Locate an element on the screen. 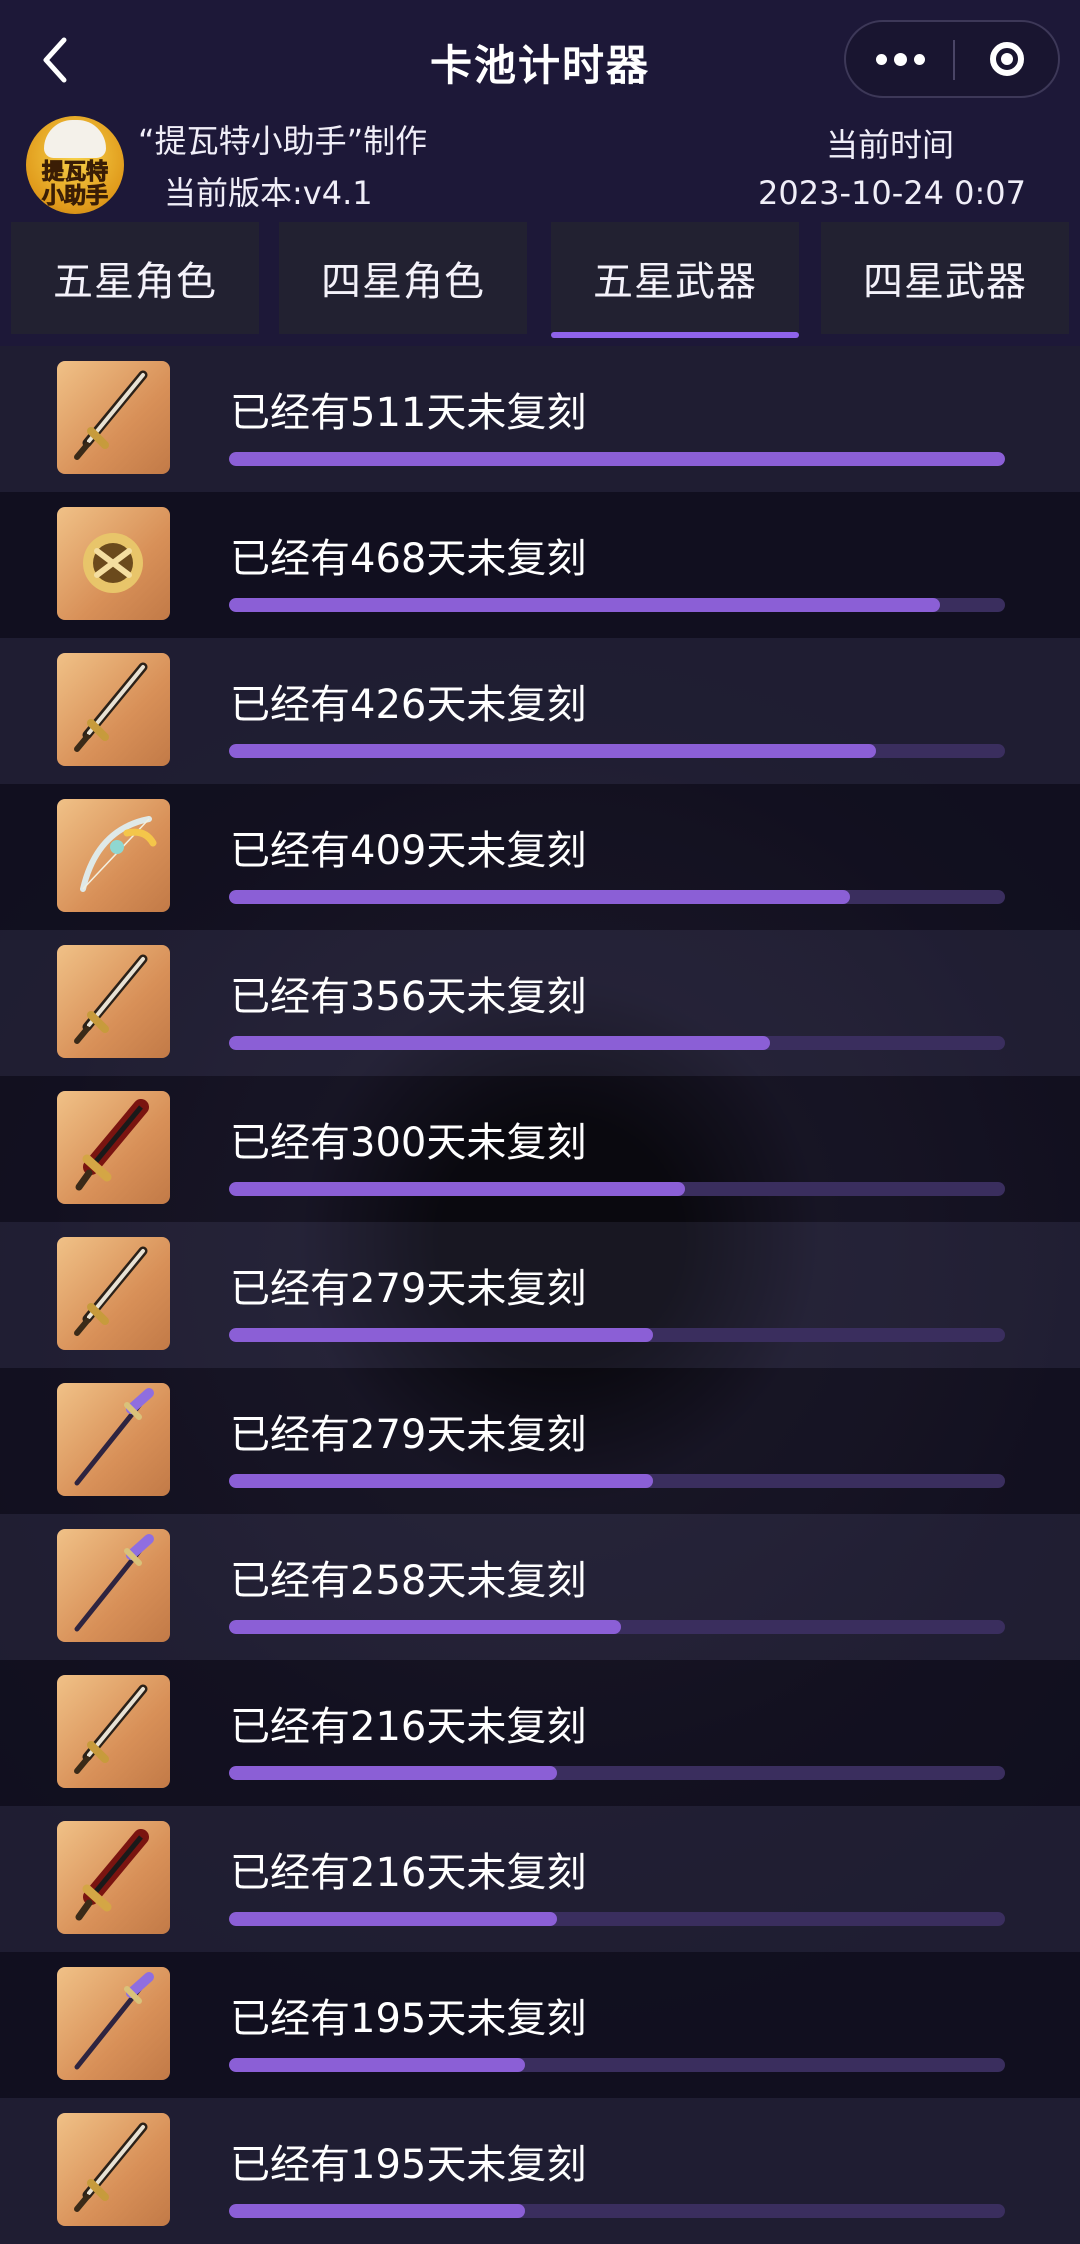  bow-icon is located at coordinates (118, 854).